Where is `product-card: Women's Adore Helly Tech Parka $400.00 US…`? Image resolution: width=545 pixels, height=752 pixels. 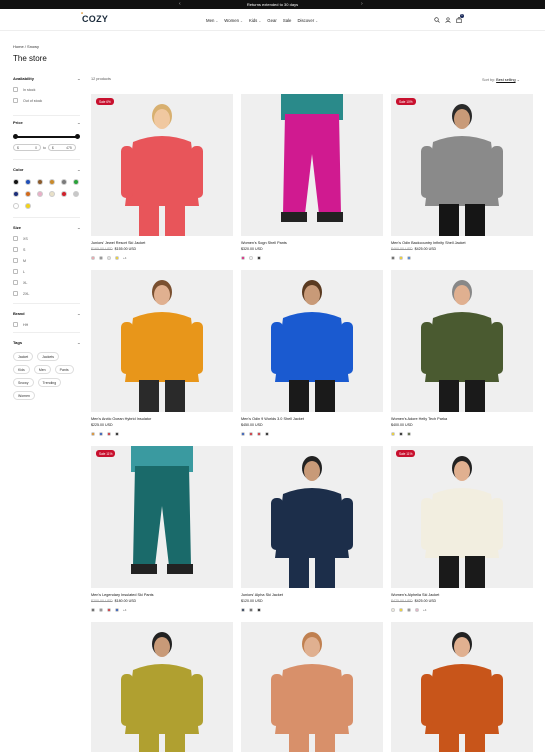 product-card: Women's Adore Helly Tech Parka $400.00 US… is located at coordinates (462, 353).